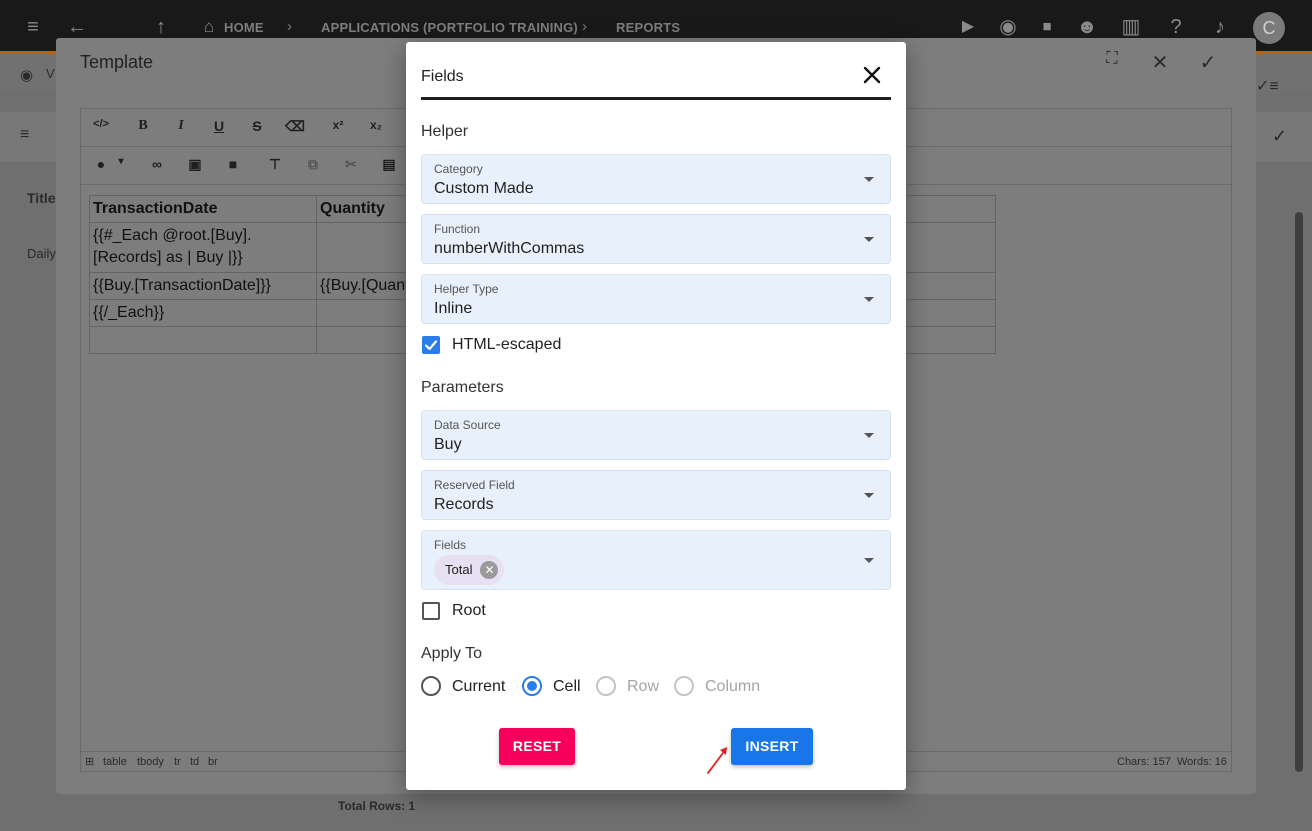 The width and height of the screenshot is (1312, 831). Describe the element at coordinates (41, 198) in the screenshot. I see `title-column-header: Title` at that location.